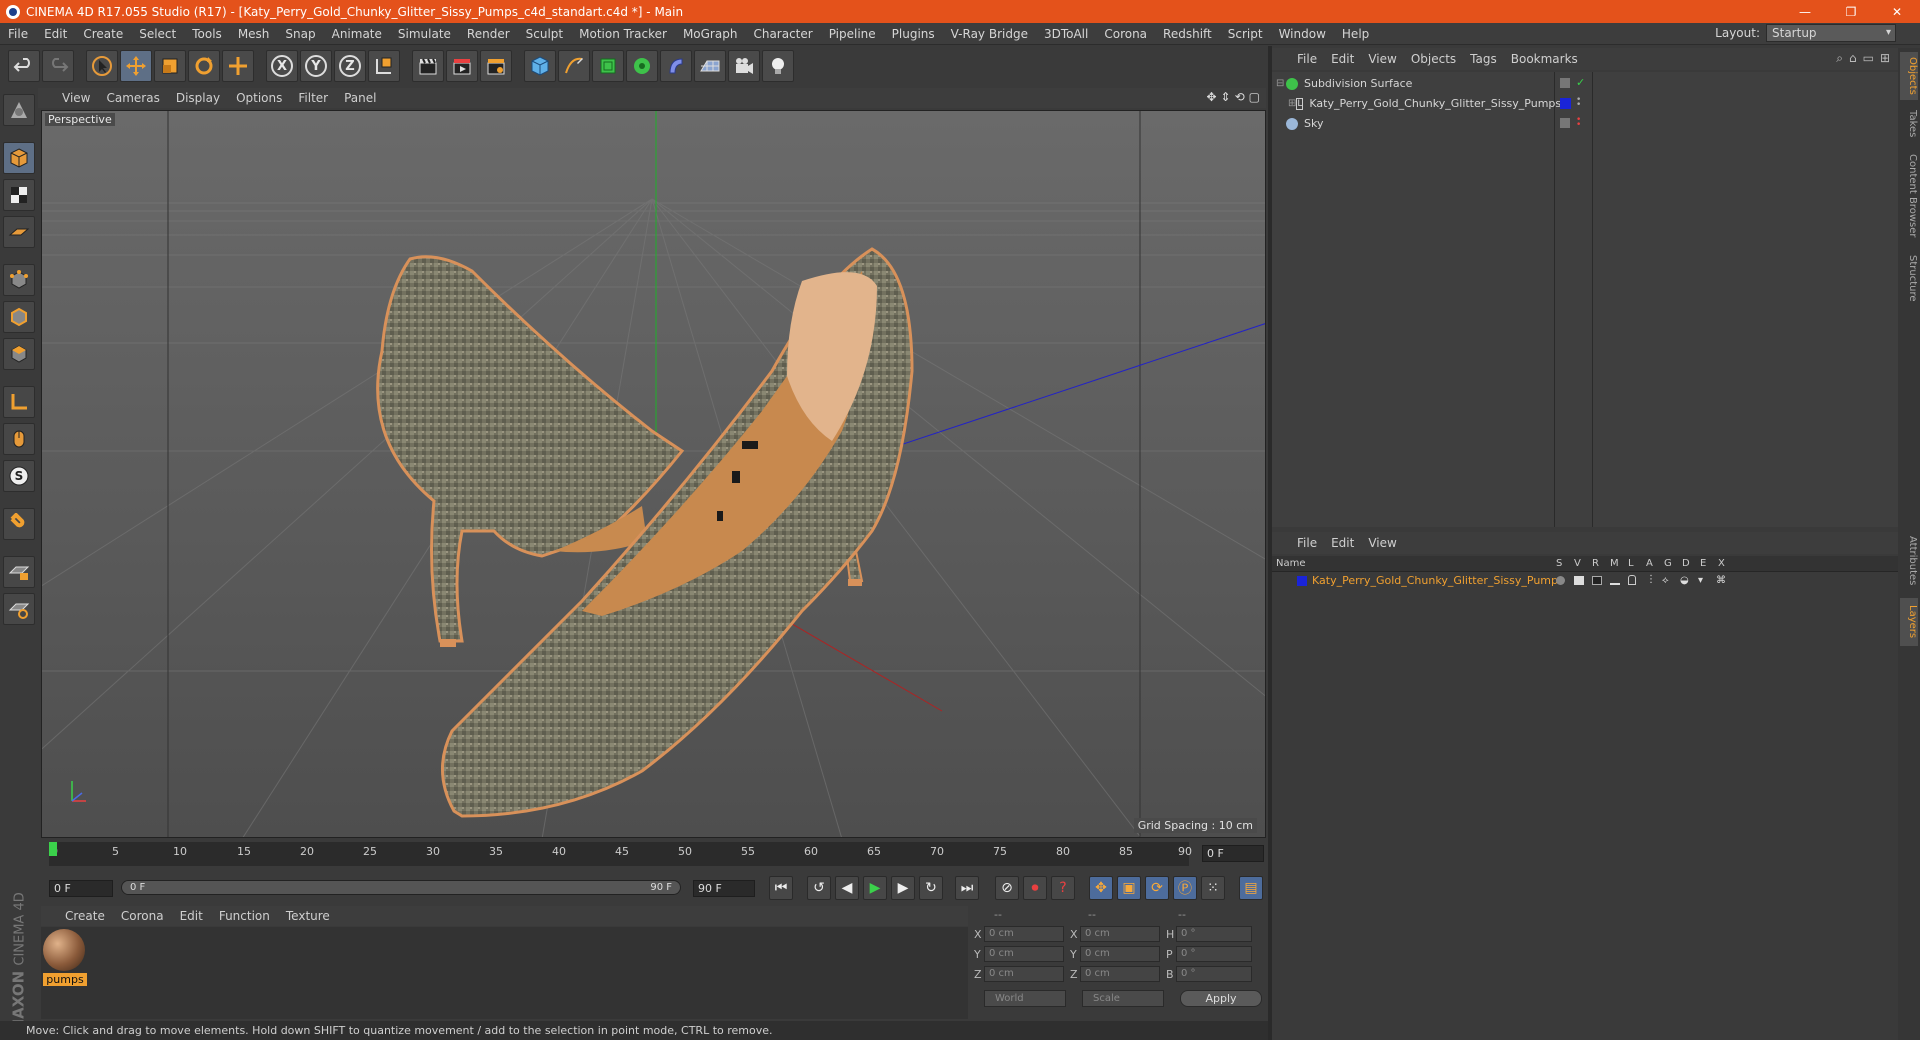 The height and width of the screenshot is (1040, 1920). I want to click on viewport-menu-display: Display, so click(198, 98).